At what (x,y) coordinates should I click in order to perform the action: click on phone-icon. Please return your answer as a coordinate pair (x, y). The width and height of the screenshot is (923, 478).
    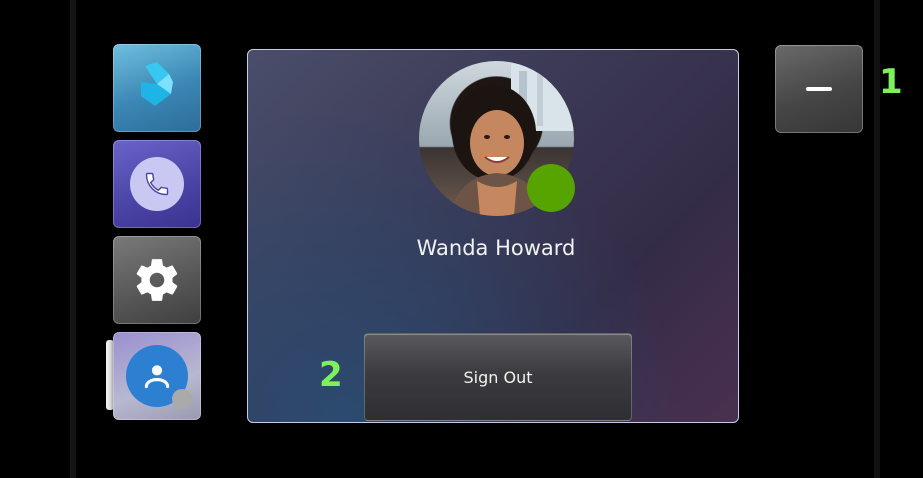
    Looking at the image, I should click on (157, 184).